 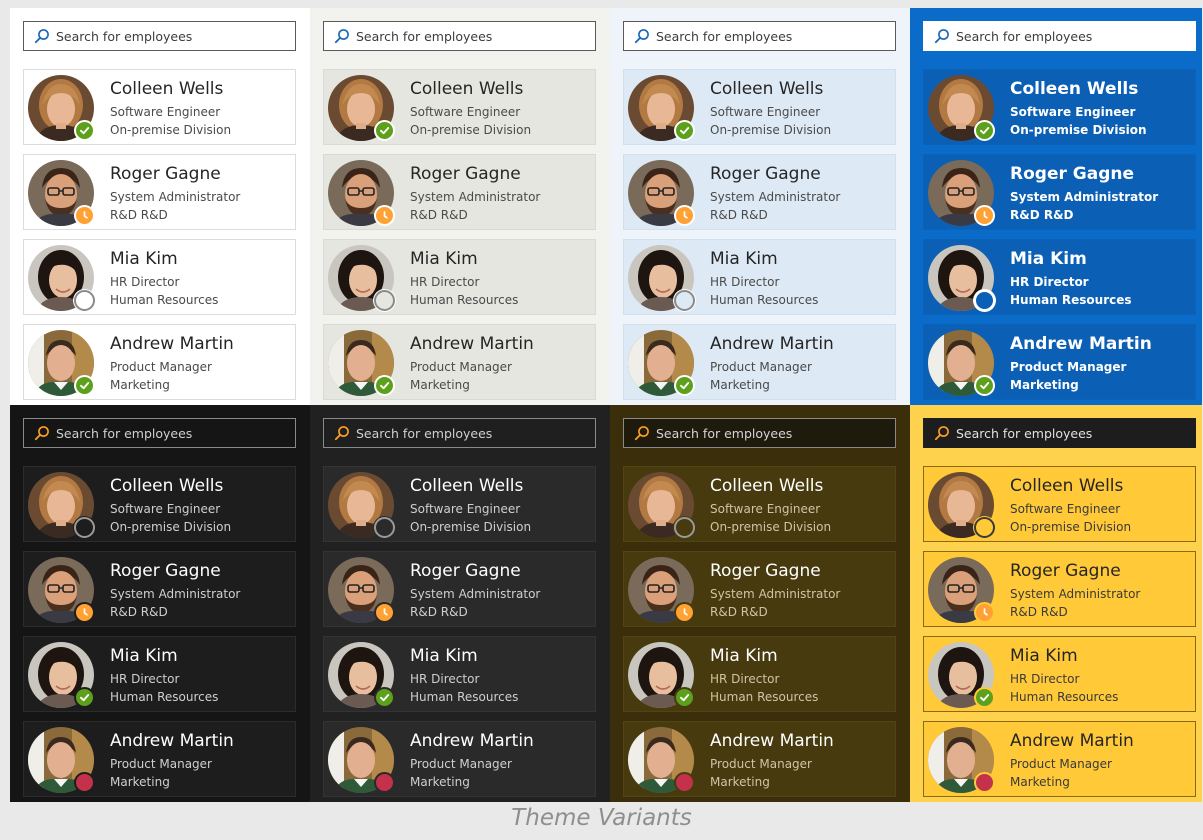 What do you see at coordinates (165, 509) in the screenshot?
I see `employee-title: Software Engineer` at bounding box center [165, 509].